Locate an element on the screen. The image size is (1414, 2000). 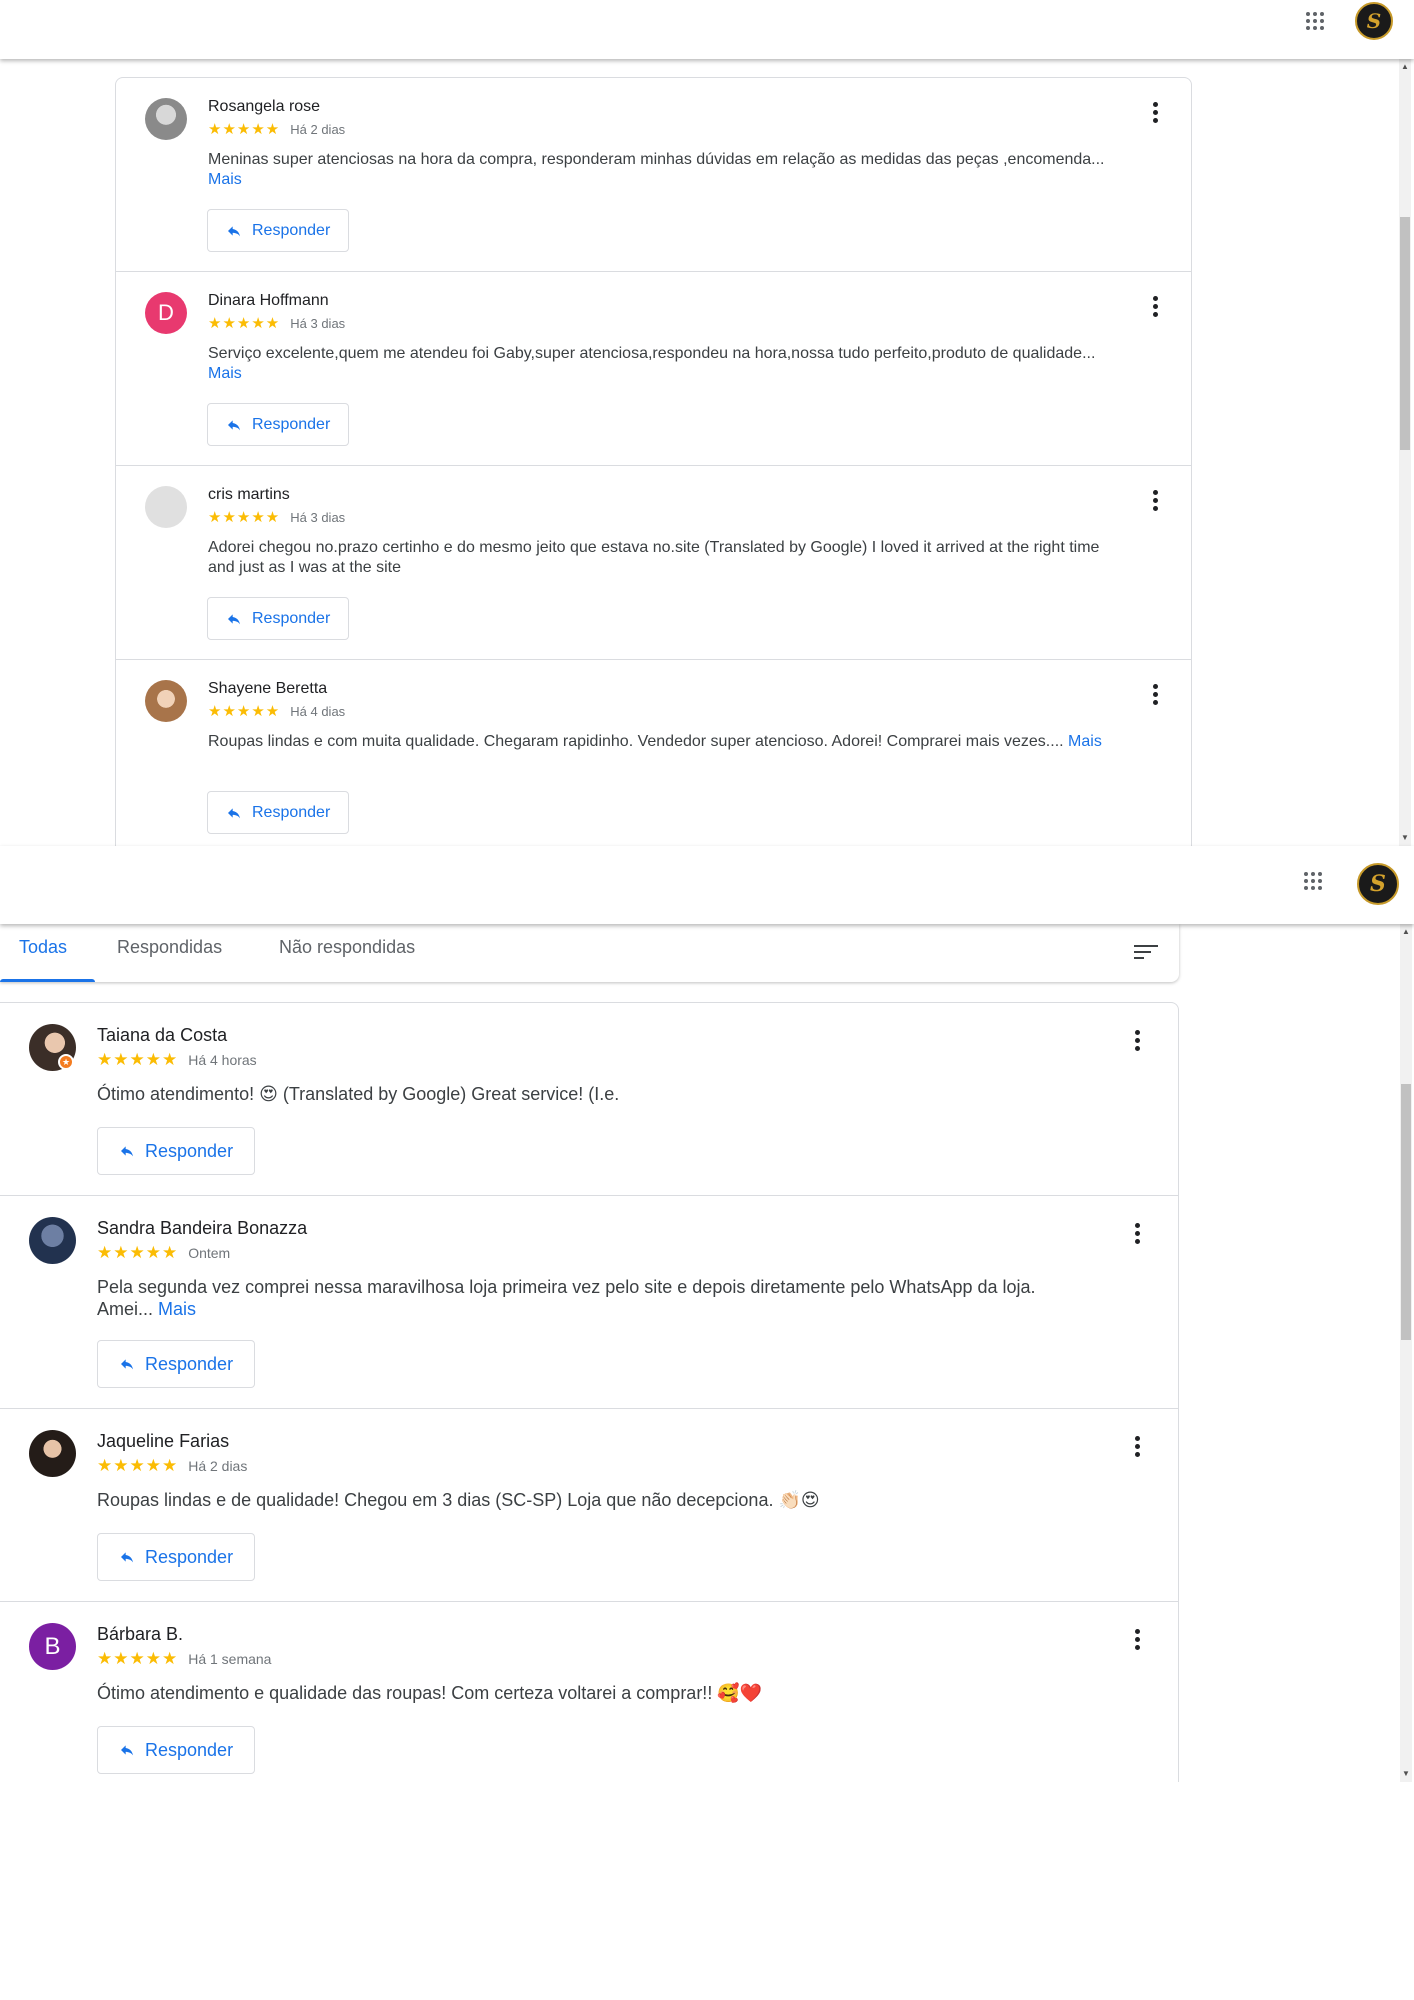
tab-answered: Respondidas is located at coordinates (169, 947).